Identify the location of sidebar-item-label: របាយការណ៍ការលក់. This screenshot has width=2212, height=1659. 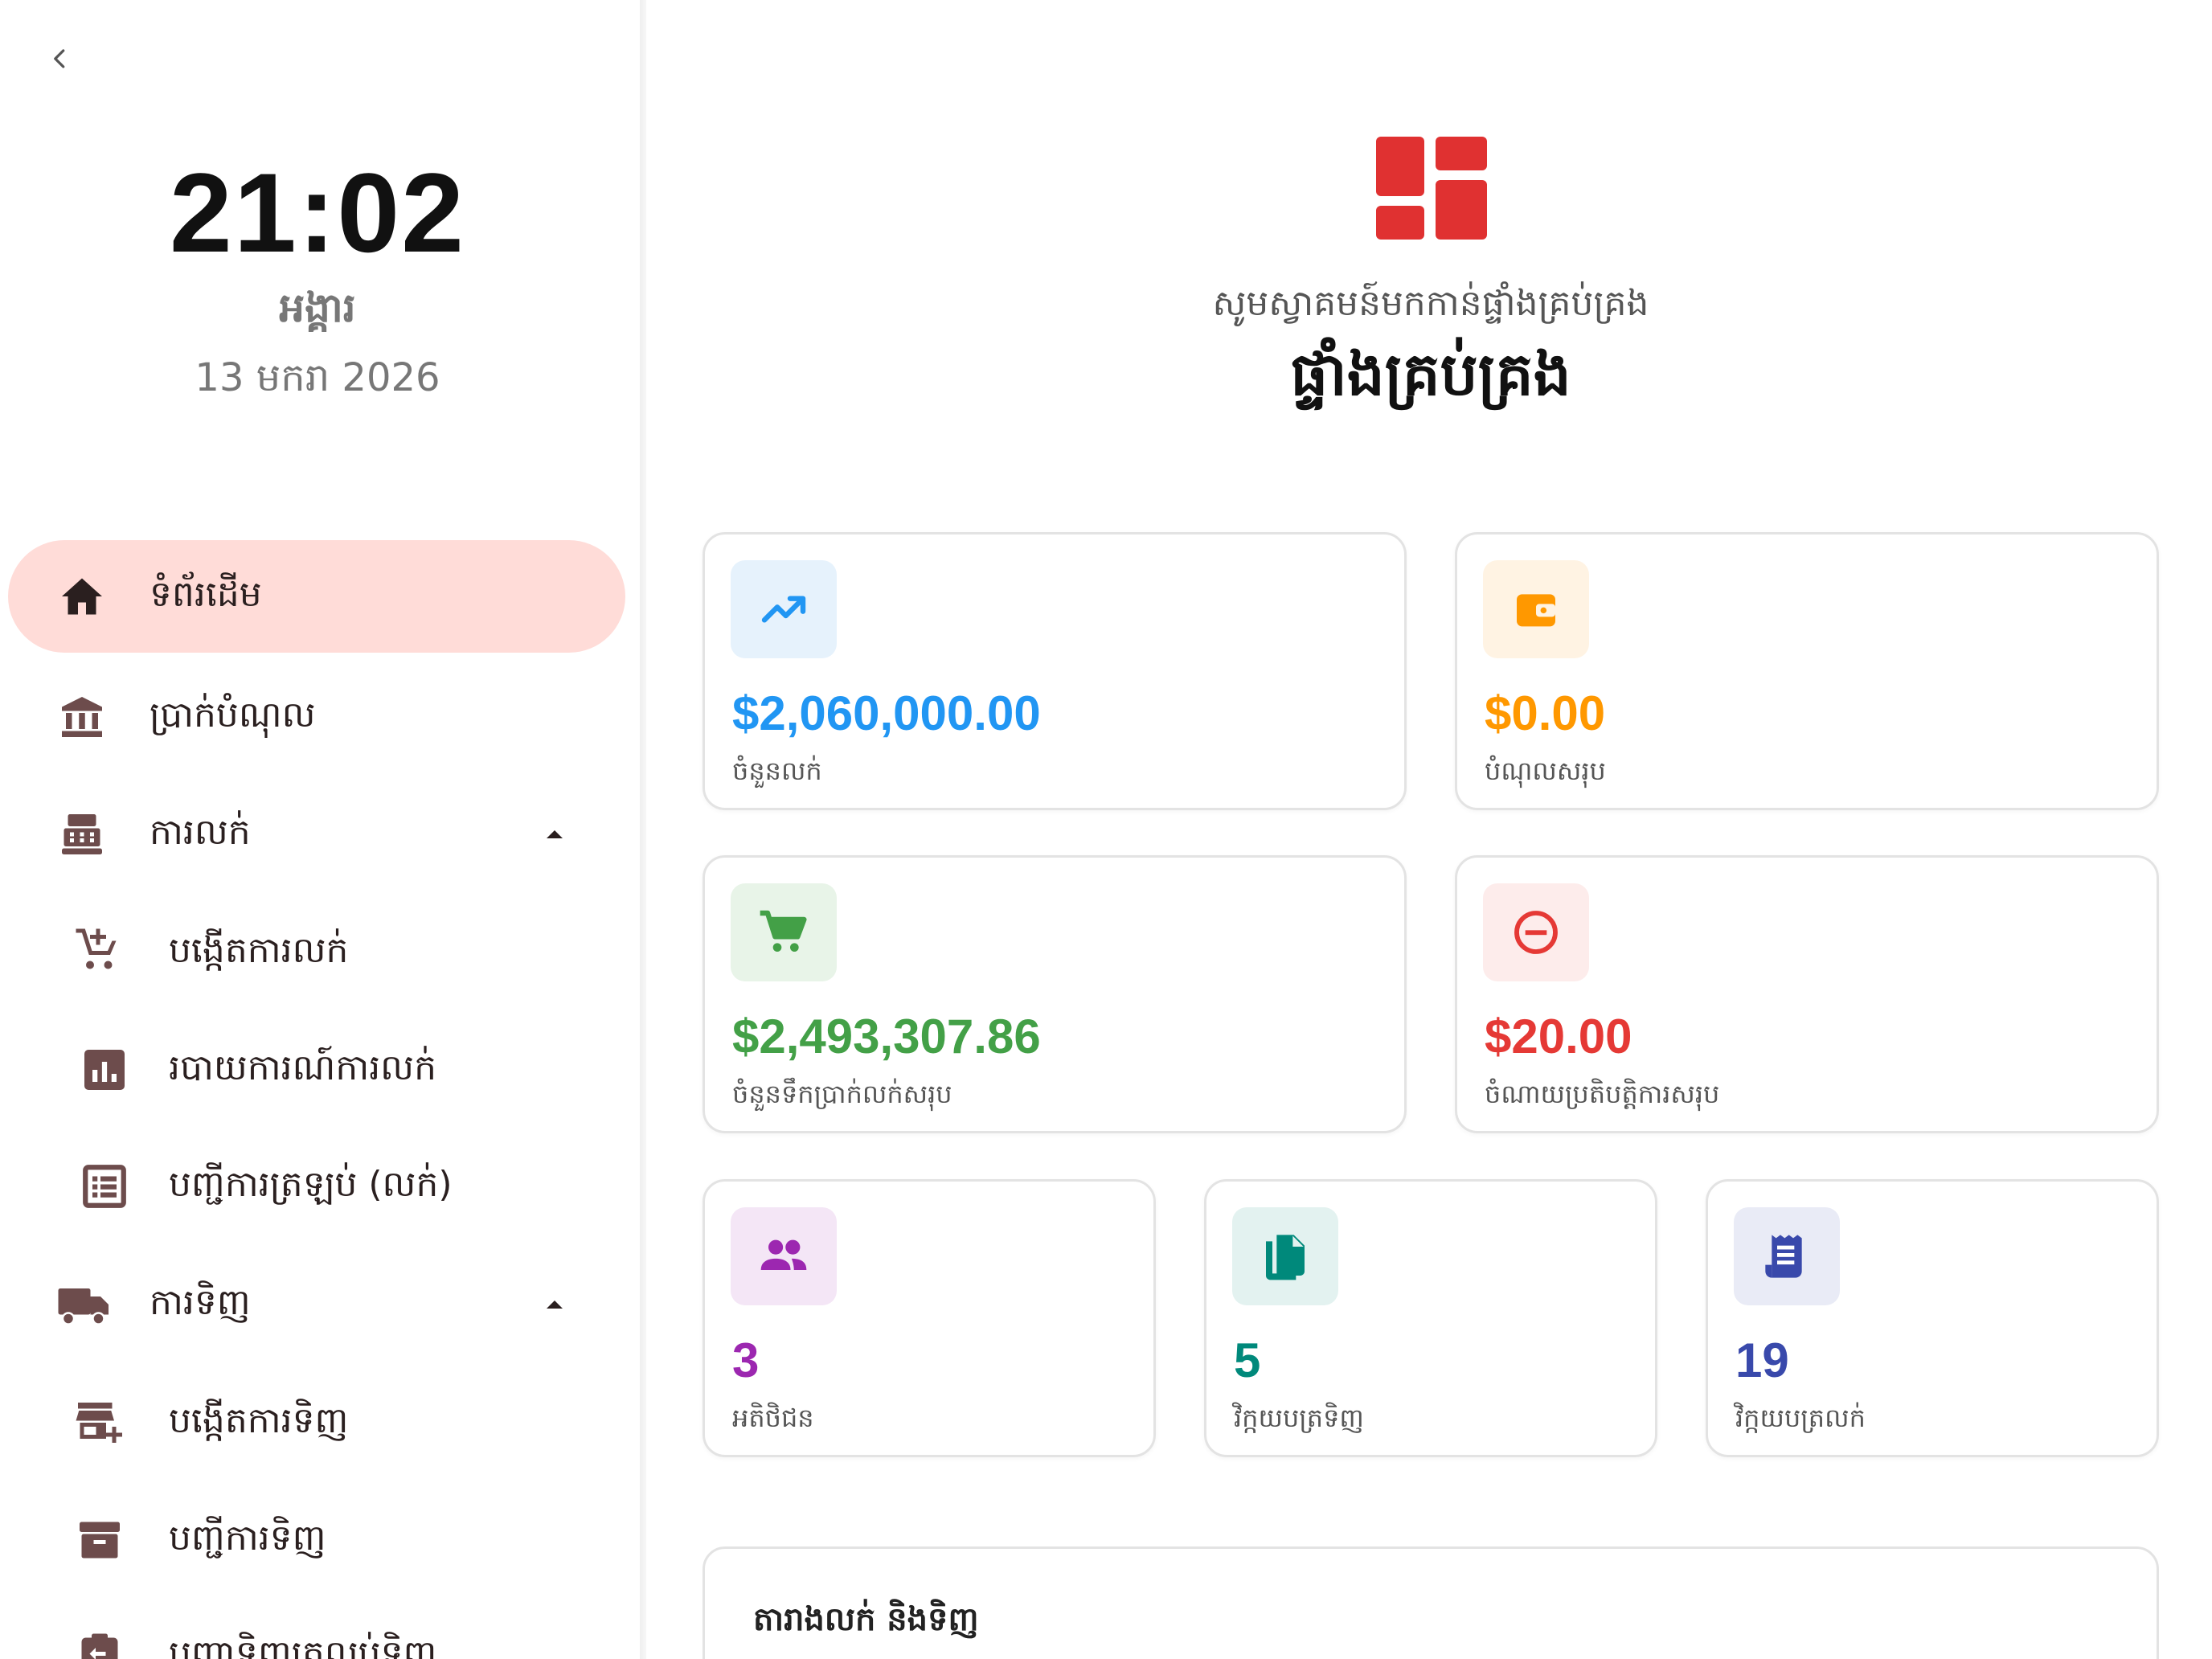
(303, 1067).